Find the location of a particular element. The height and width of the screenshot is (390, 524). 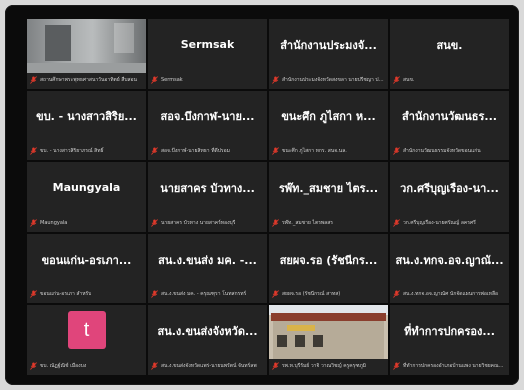

participant-label: สน.ง.ขนส่ง มค. - ครุณฑุรา โนทสกรทร์ is located at coordinates (207, 294).